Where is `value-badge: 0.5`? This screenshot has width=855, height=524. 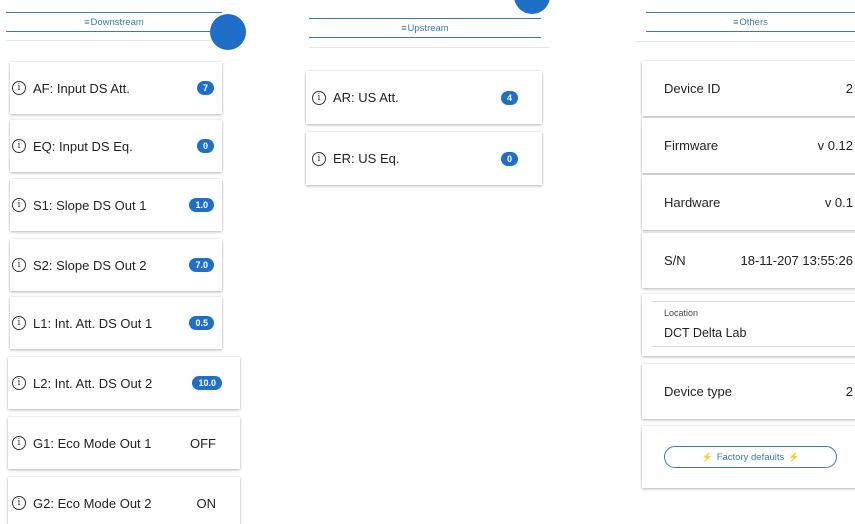 value-badge: 0.5 is located at coordinates (201, 323).